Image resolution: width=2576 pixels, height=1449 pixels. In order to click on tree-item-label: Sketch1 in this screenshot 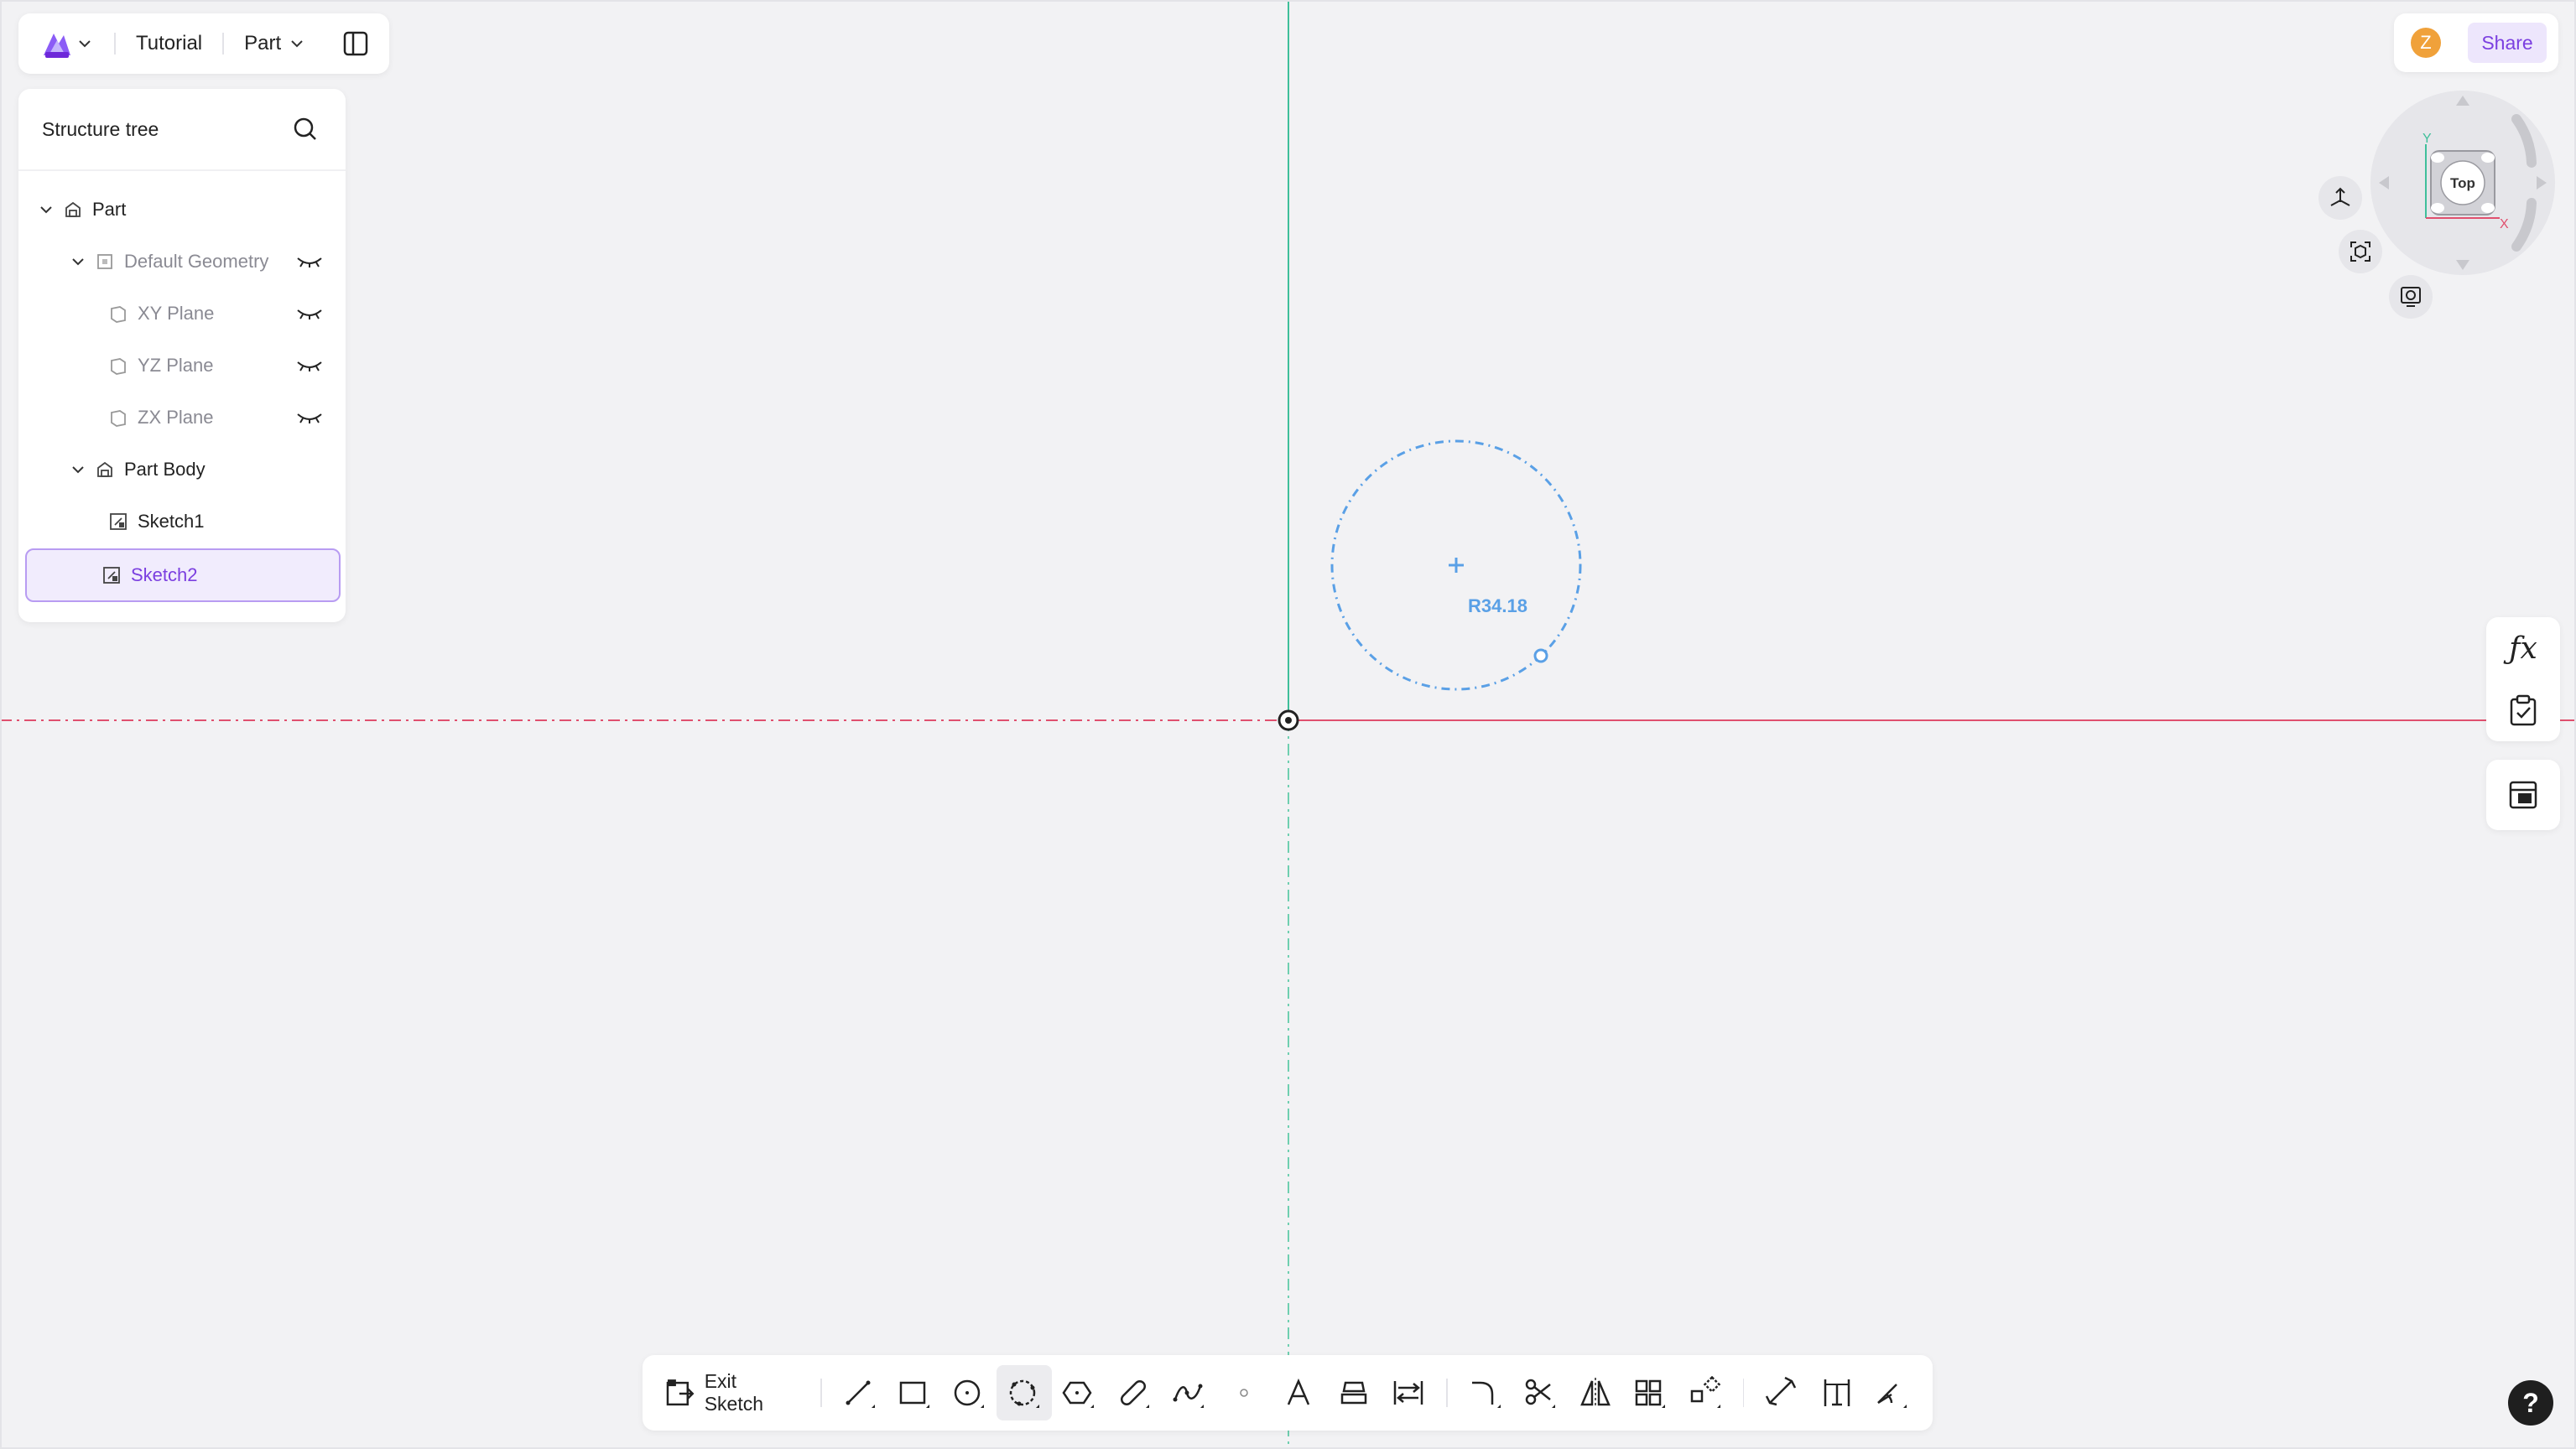, I will do `click(171, 521)`.